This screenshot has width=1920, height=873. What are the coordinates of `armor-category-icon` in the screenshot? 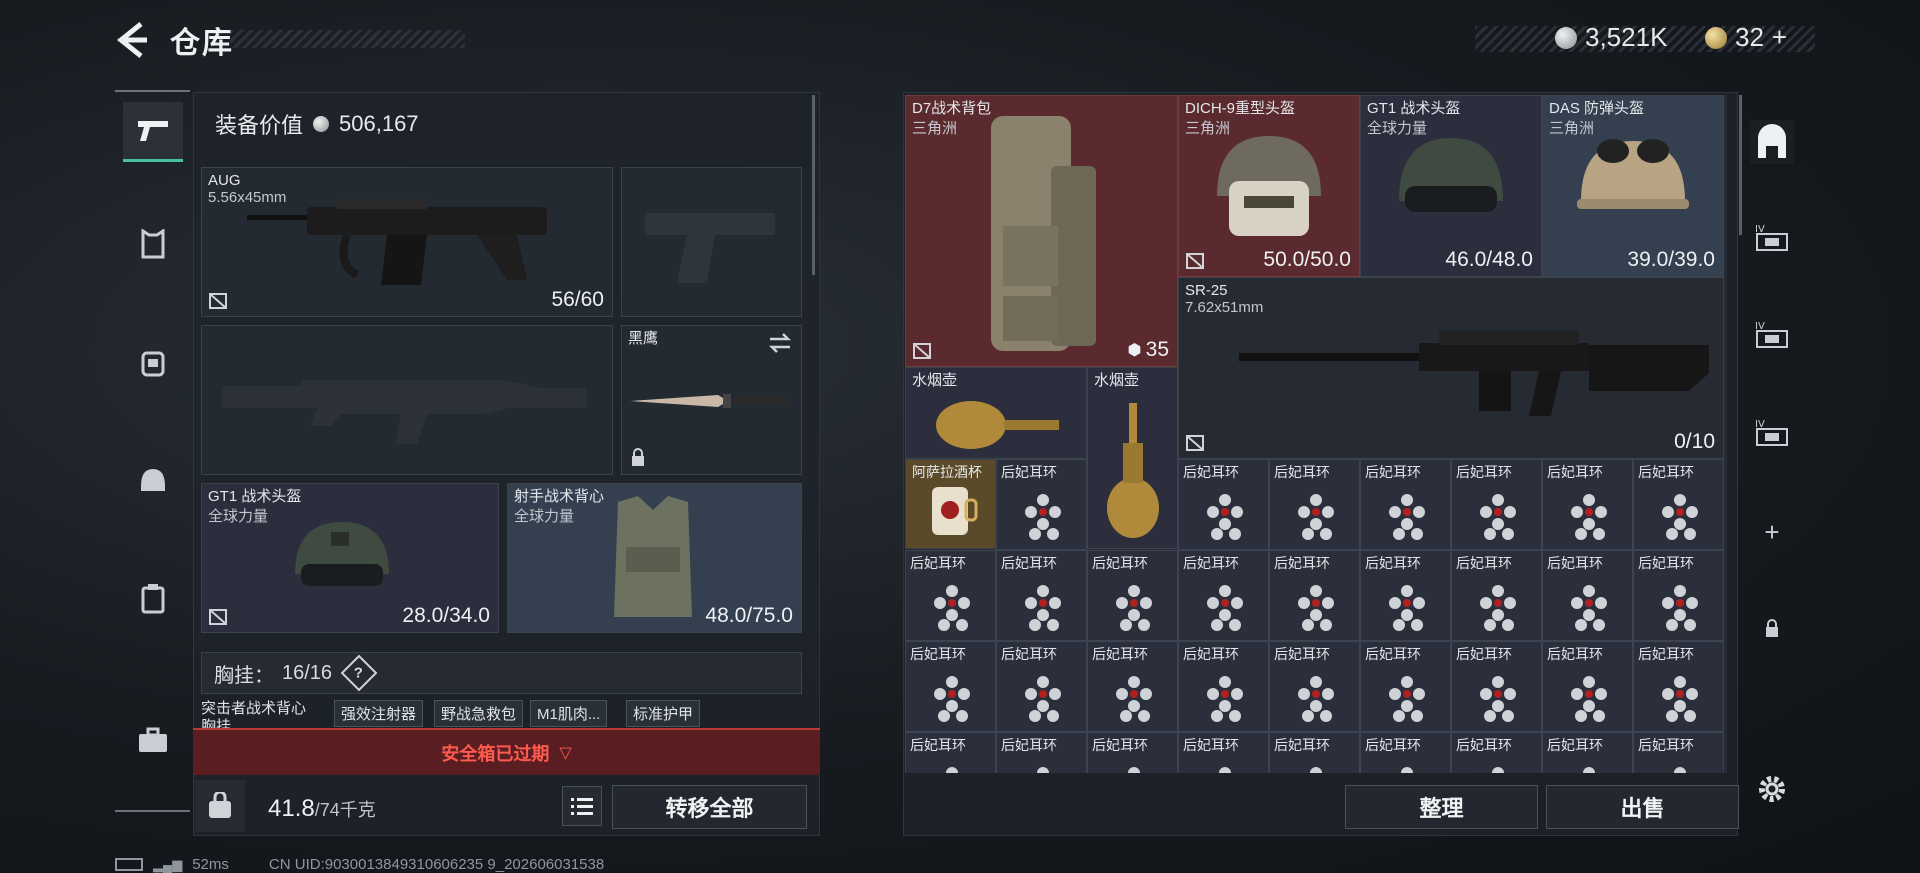 It's located at (153, 244).